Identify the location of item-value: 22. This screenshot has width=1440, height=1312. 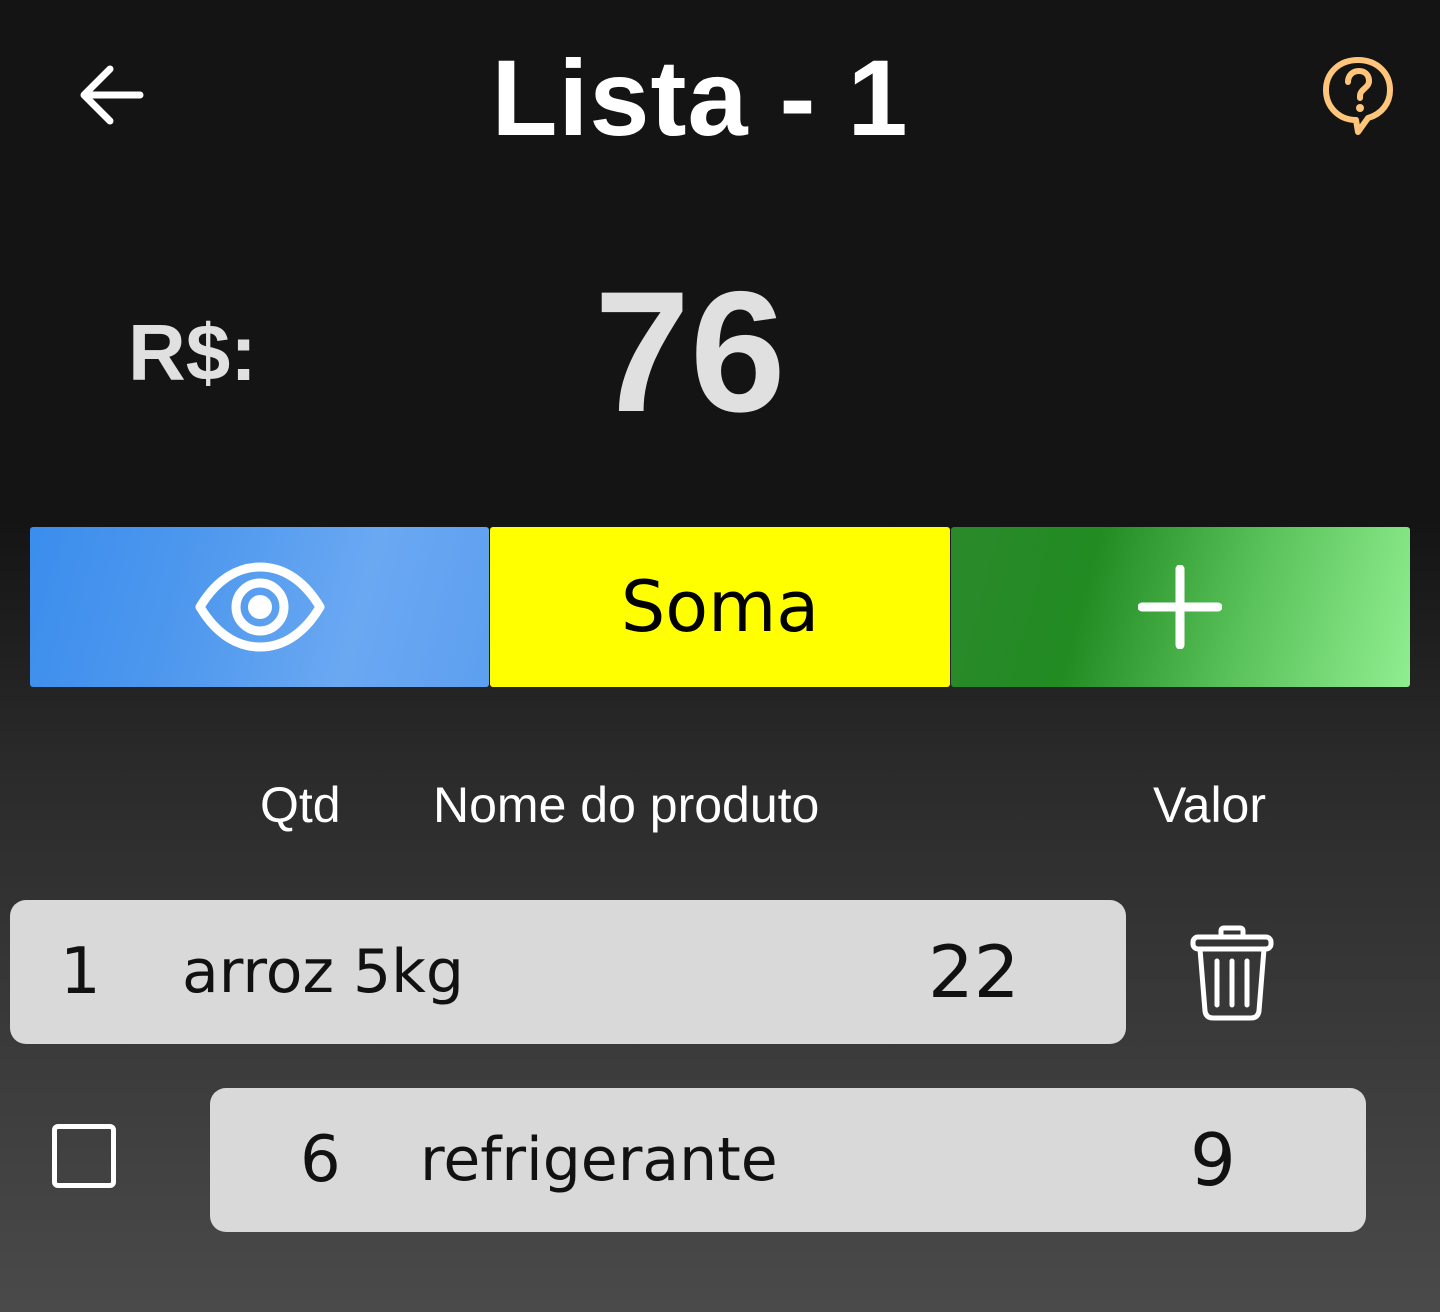
(974, 972).